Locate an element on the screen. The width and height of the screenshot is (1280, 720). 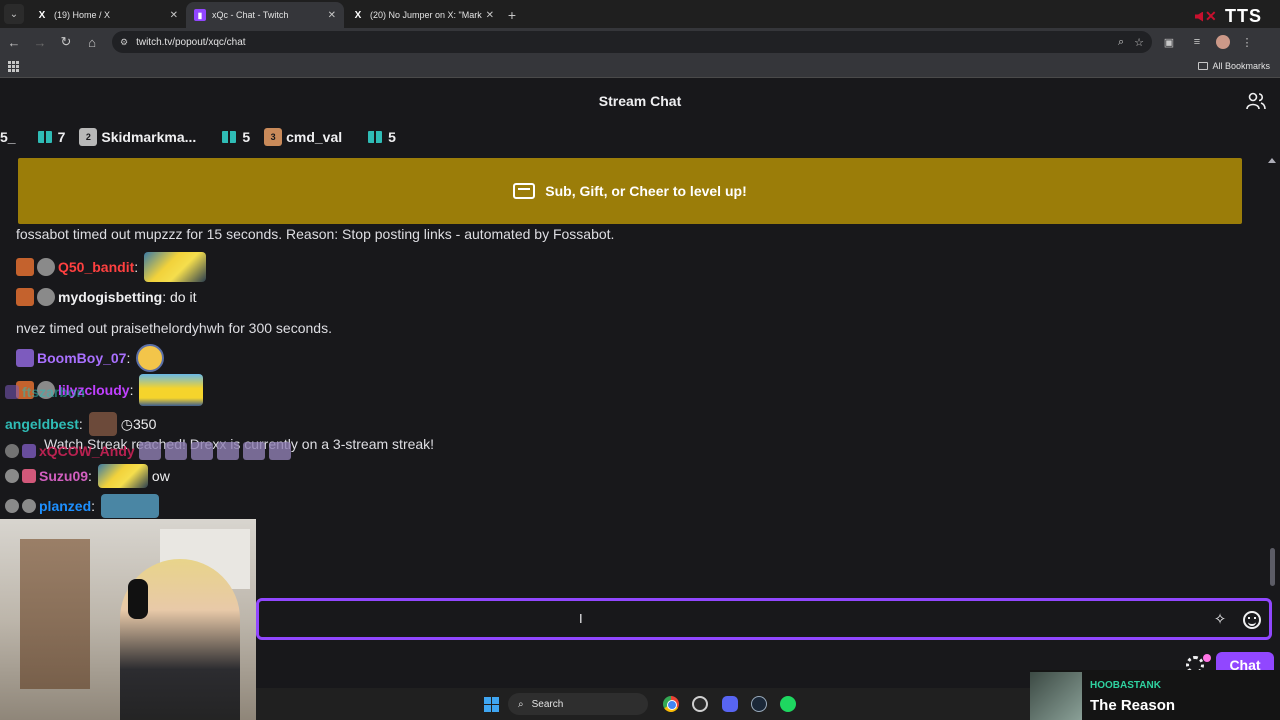
chat-username: xQCOW_Andy is located at coordinates (87, 451).